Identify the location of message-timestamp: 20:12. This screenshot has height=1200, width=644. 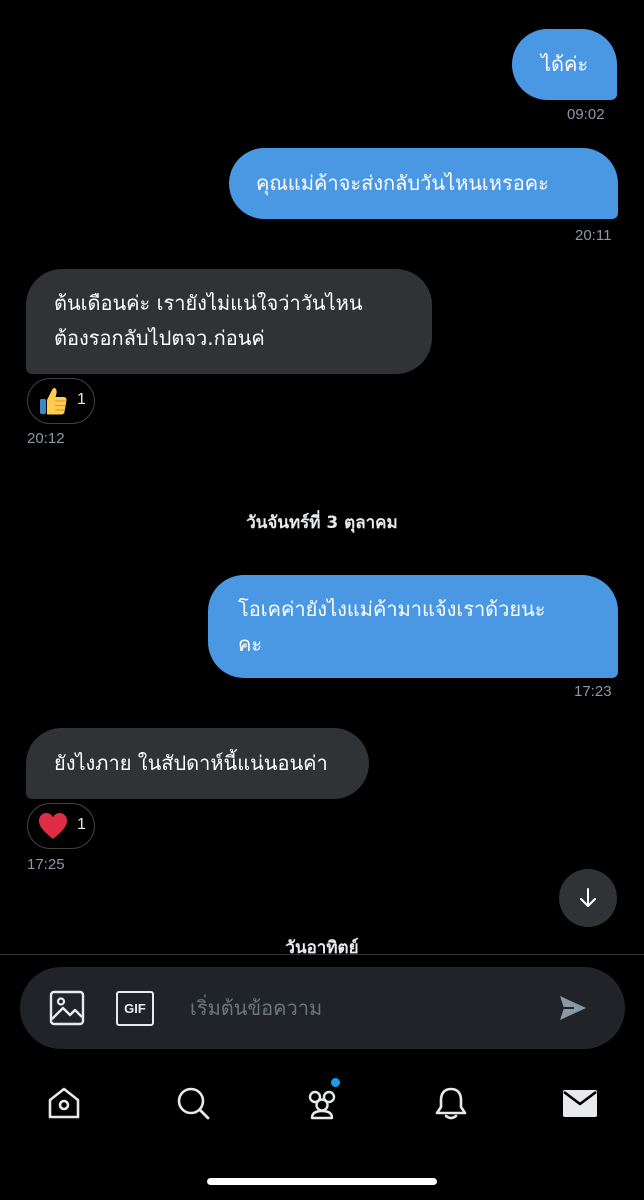
(46, 438).